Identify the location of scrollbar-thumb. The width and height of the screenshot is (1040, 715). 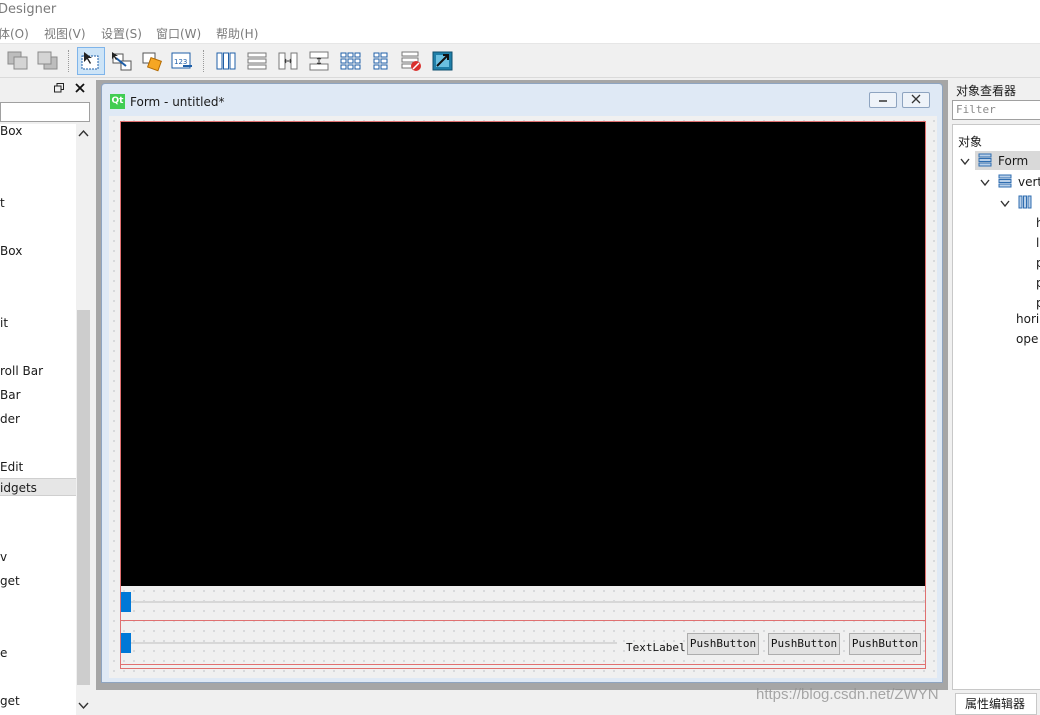
(83, 497).